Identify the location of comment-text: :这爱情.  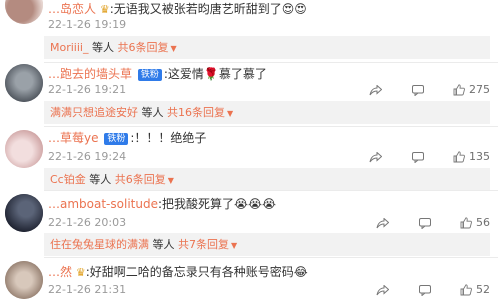
(183, 74).